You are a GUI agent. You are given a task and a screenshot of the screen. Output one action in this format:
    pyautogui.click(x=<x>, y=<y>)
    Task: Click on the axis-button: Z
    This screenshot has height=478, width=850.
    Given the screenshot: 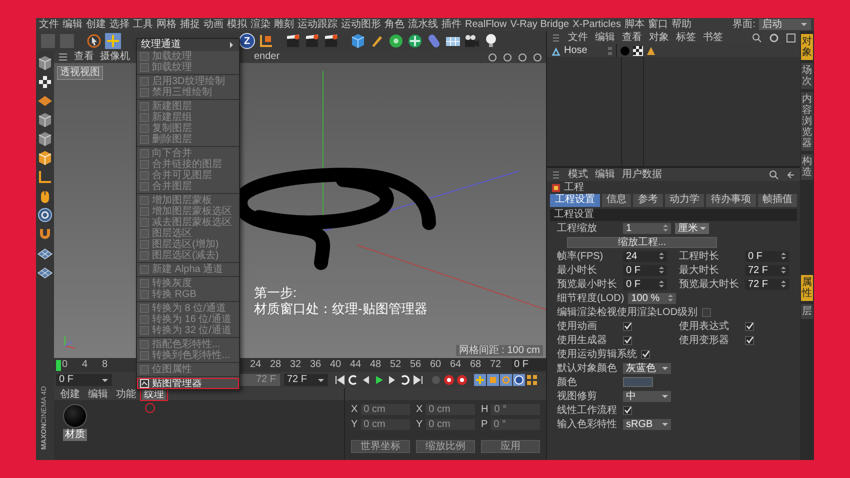 What is the action you would take?
    pyautogui.click(x=247, y=41)
    